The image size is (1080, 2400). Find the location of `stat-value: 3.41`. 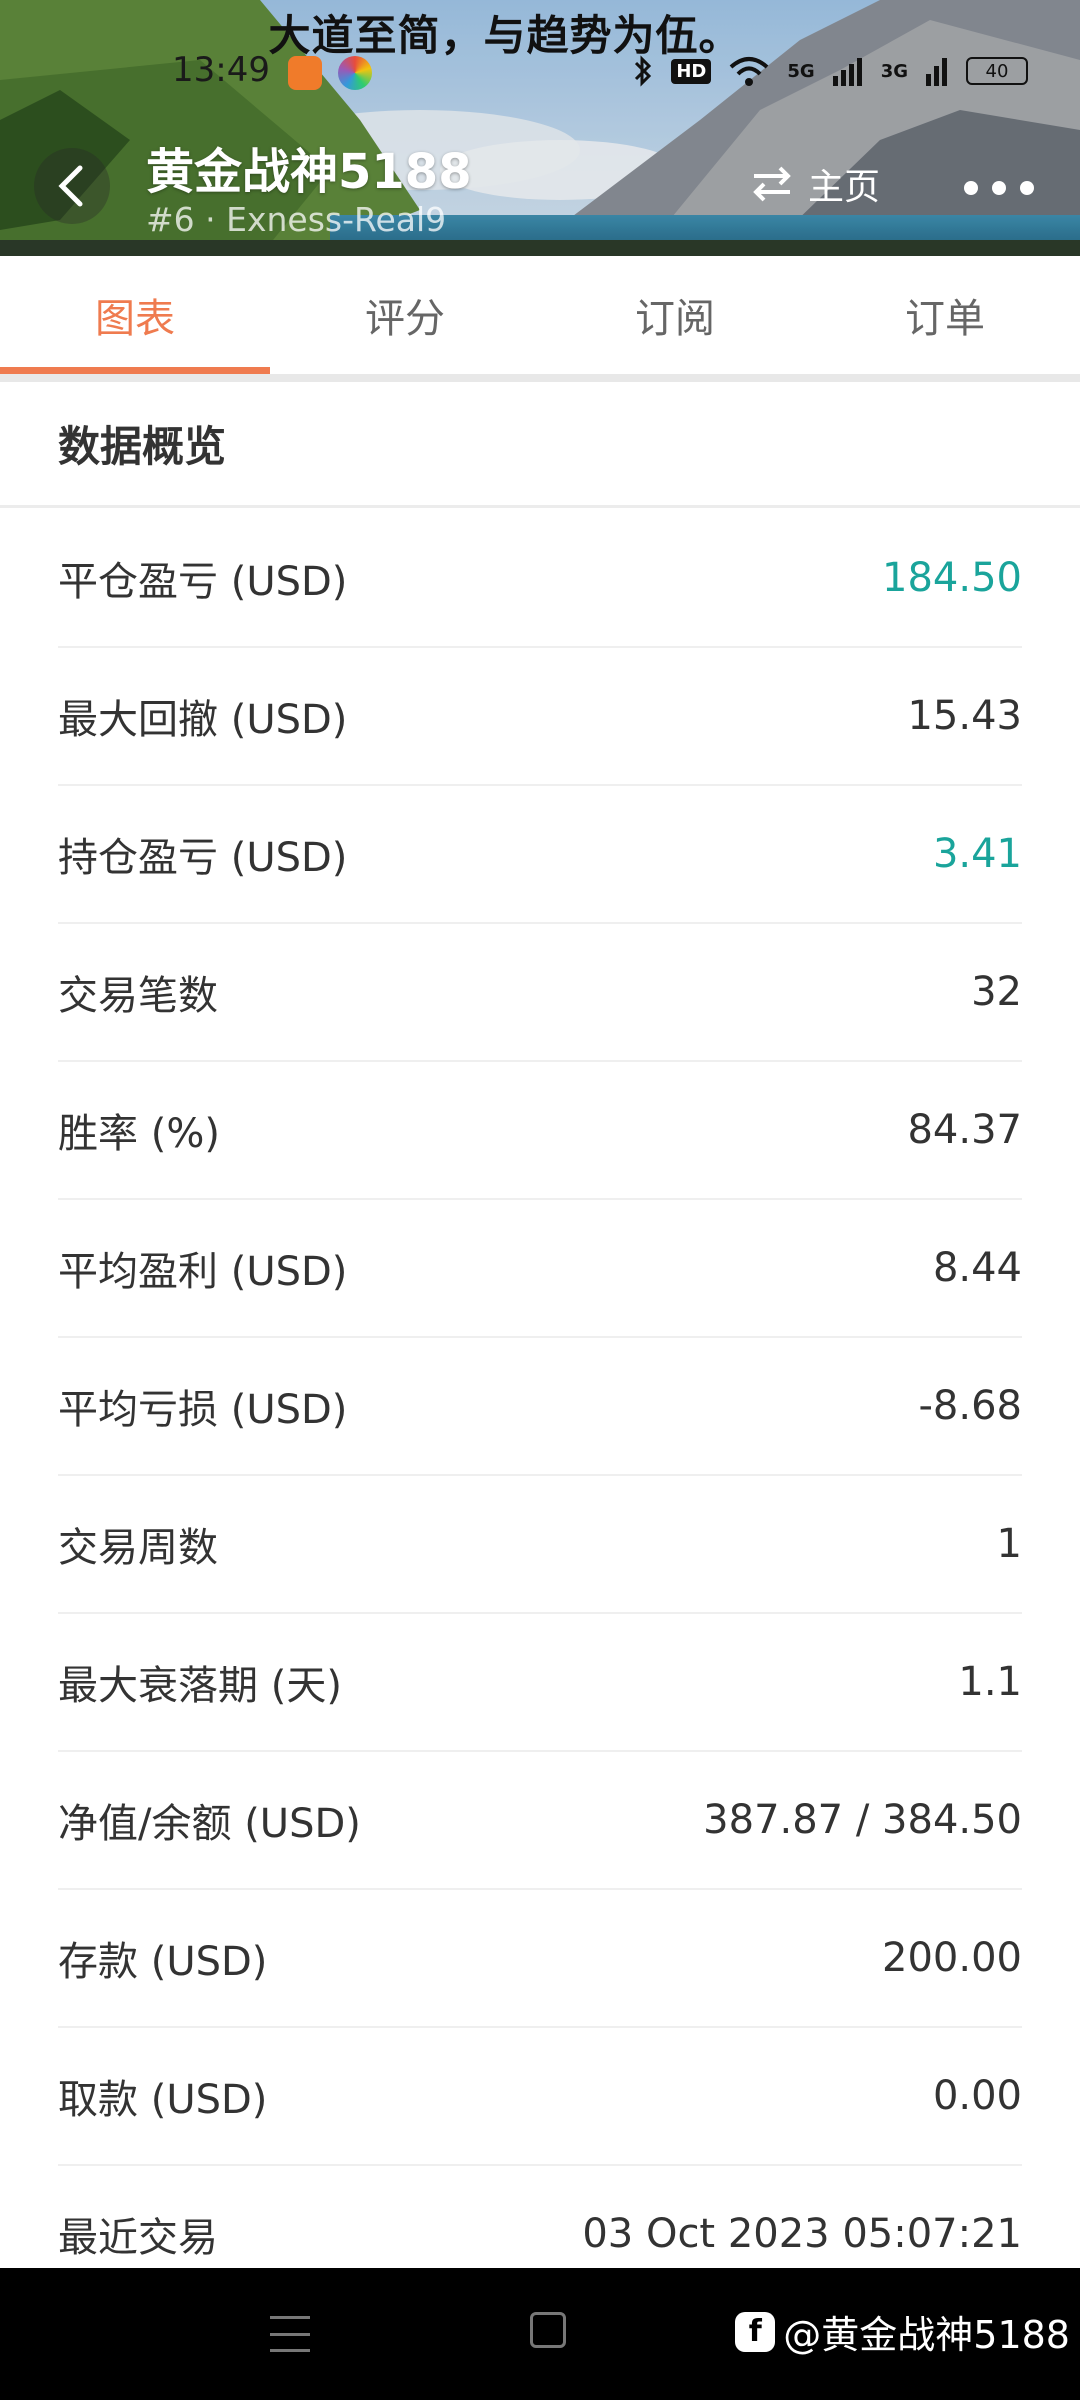

stat-value: 3.41 is located at coordinates (977, 854).